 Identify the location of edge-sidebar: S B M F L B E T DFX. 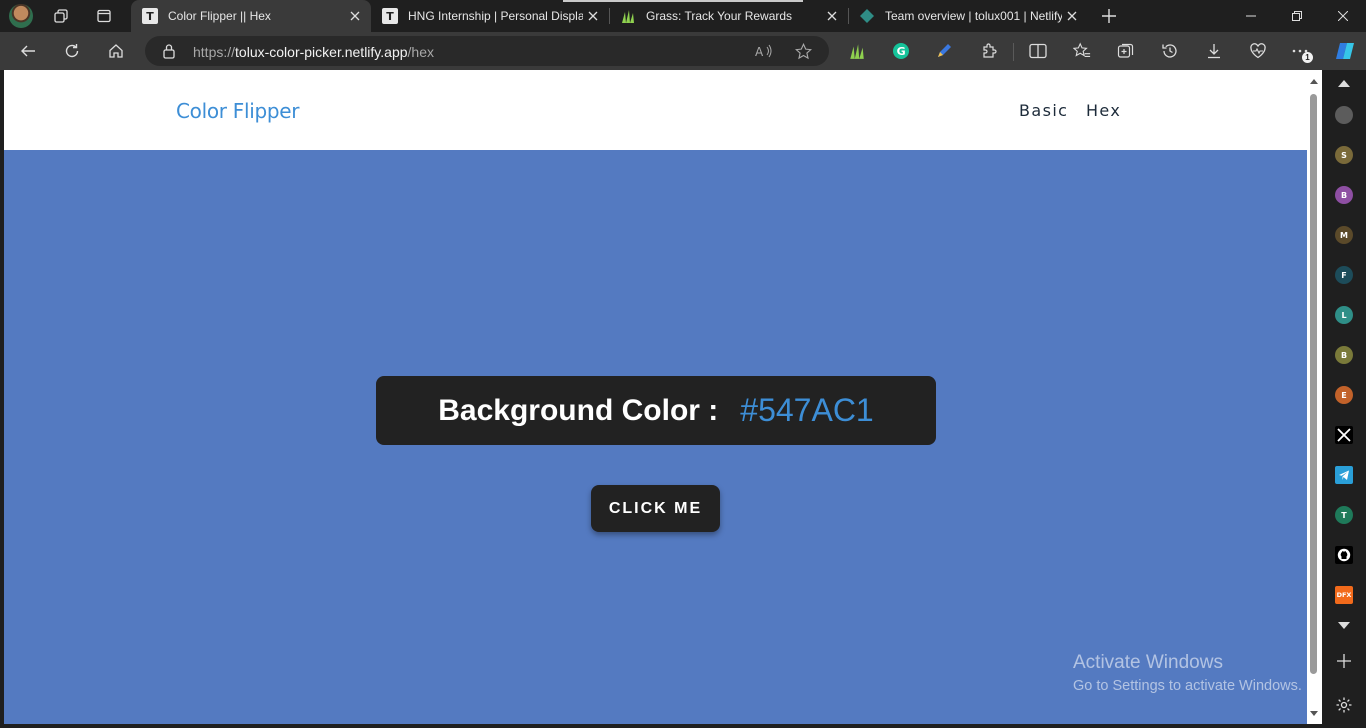
(1344, 399).